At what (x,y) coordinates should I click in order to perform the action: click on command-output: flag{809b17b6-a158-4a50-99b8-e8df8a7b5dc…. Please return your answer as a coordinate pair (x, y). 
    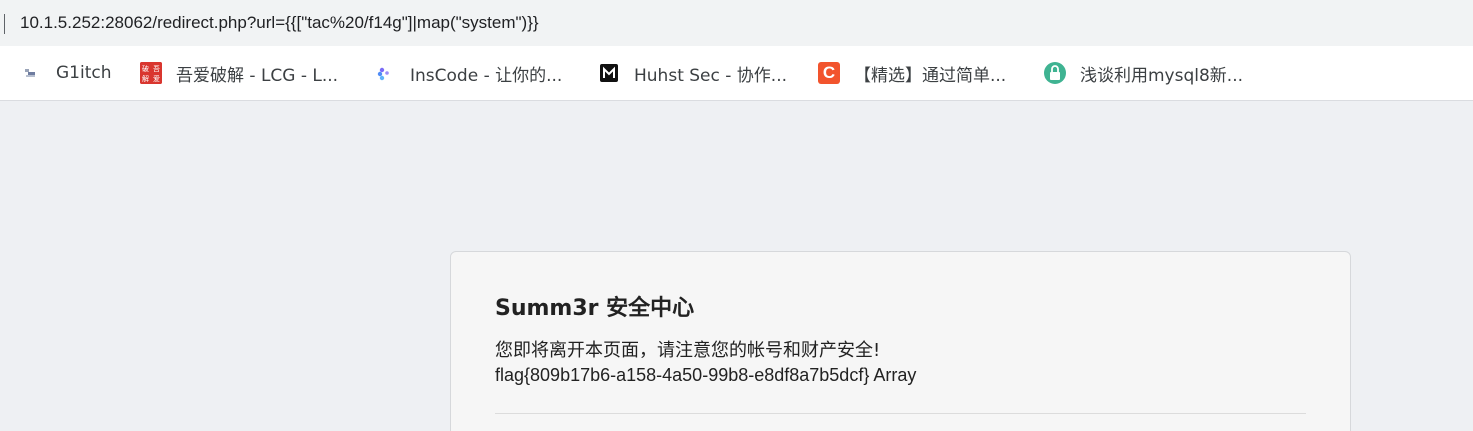
    Looking at the image, I should click on (706, 375).